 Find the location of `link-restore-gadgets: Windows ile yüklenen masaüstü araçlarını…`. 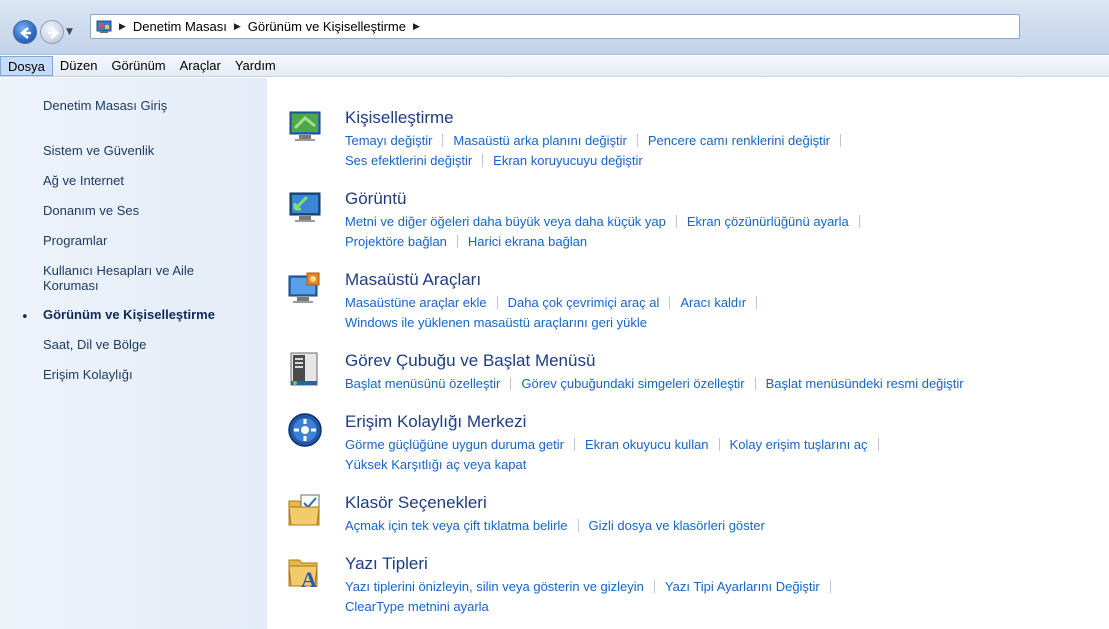

link-restore-gadgets: Windows ile yüklenen masaüstü araçlarını… is located at coordinates (496, 322).